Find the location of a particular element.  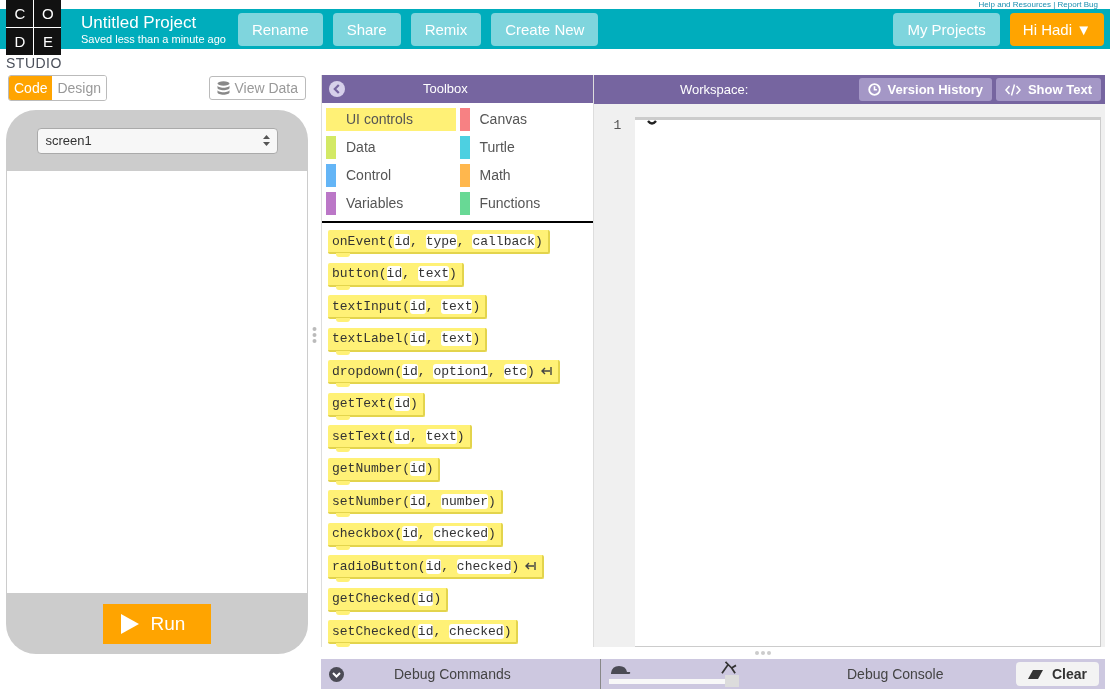

code-block: textInput(id, text) is located at coordinates (408, 307).